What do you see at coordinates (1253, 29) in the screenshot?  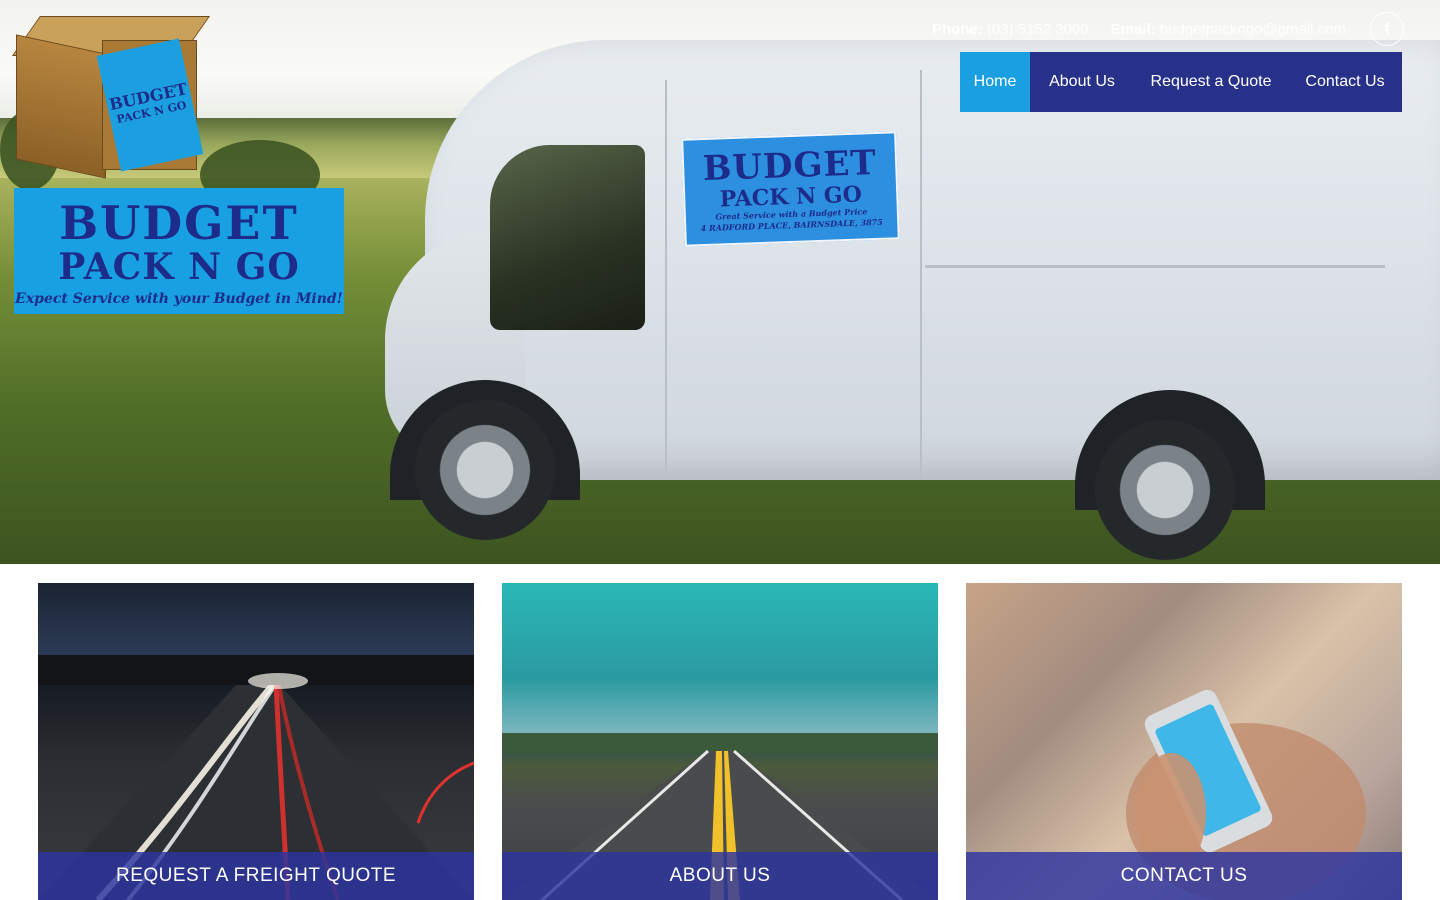 I see `email-value: budgetpackngo@gmail.com` at bounding box center [1253, 29].